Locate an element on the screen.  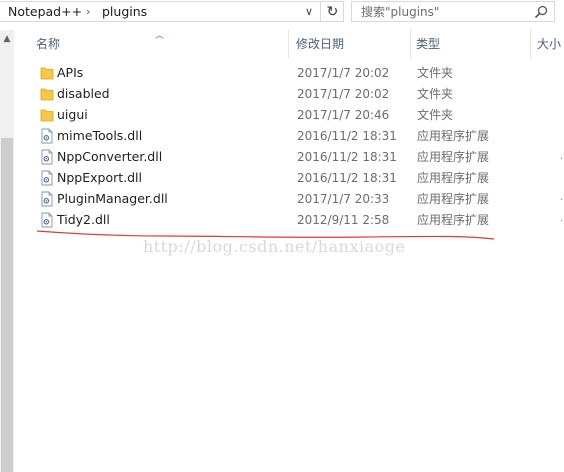
breadcrumb-plugins: plugins is located at coordinates (124, 12).